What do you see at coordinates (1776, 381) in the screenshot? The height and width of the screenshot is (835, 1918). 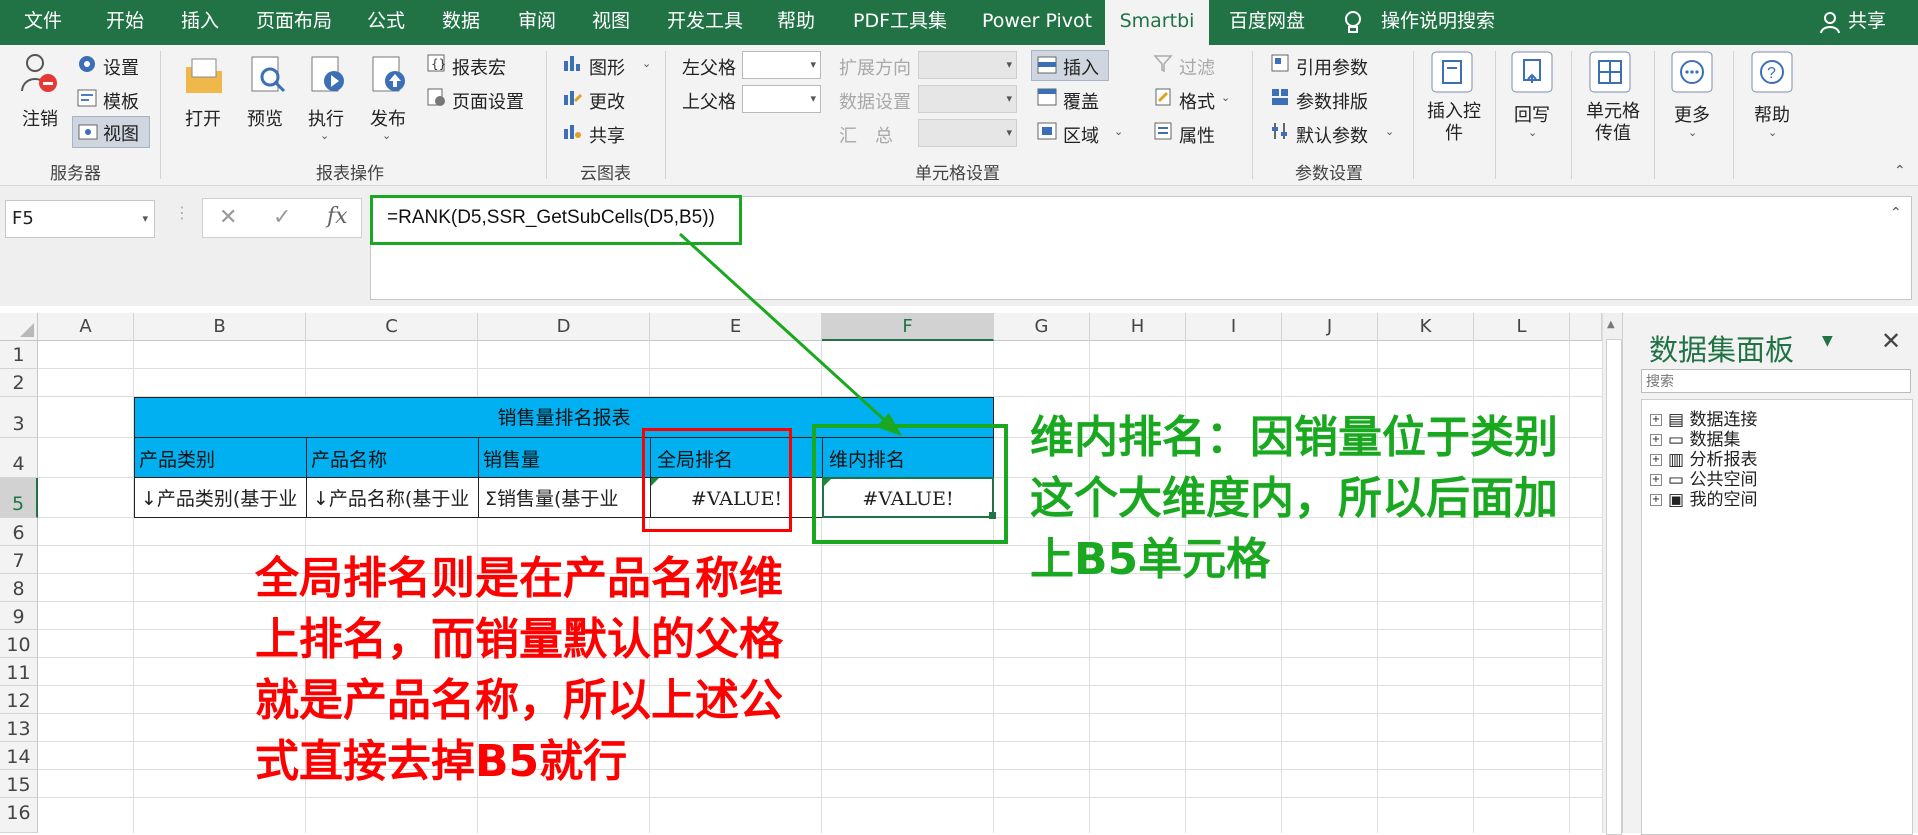 I see `panel-search-input` at bounding box center [1776, 381].